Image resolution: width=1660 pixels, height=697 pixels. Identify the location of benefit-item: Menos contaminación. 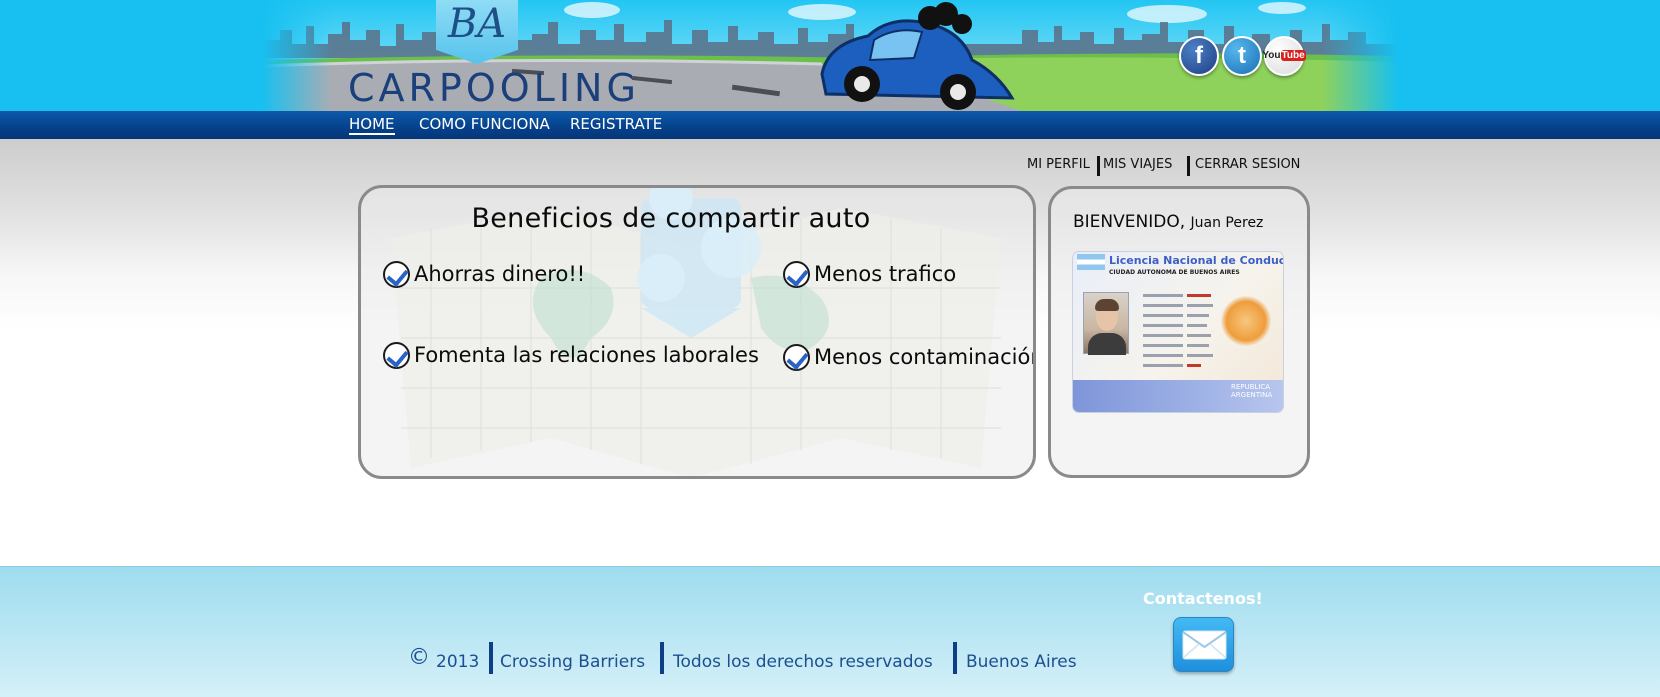
(909, 357).